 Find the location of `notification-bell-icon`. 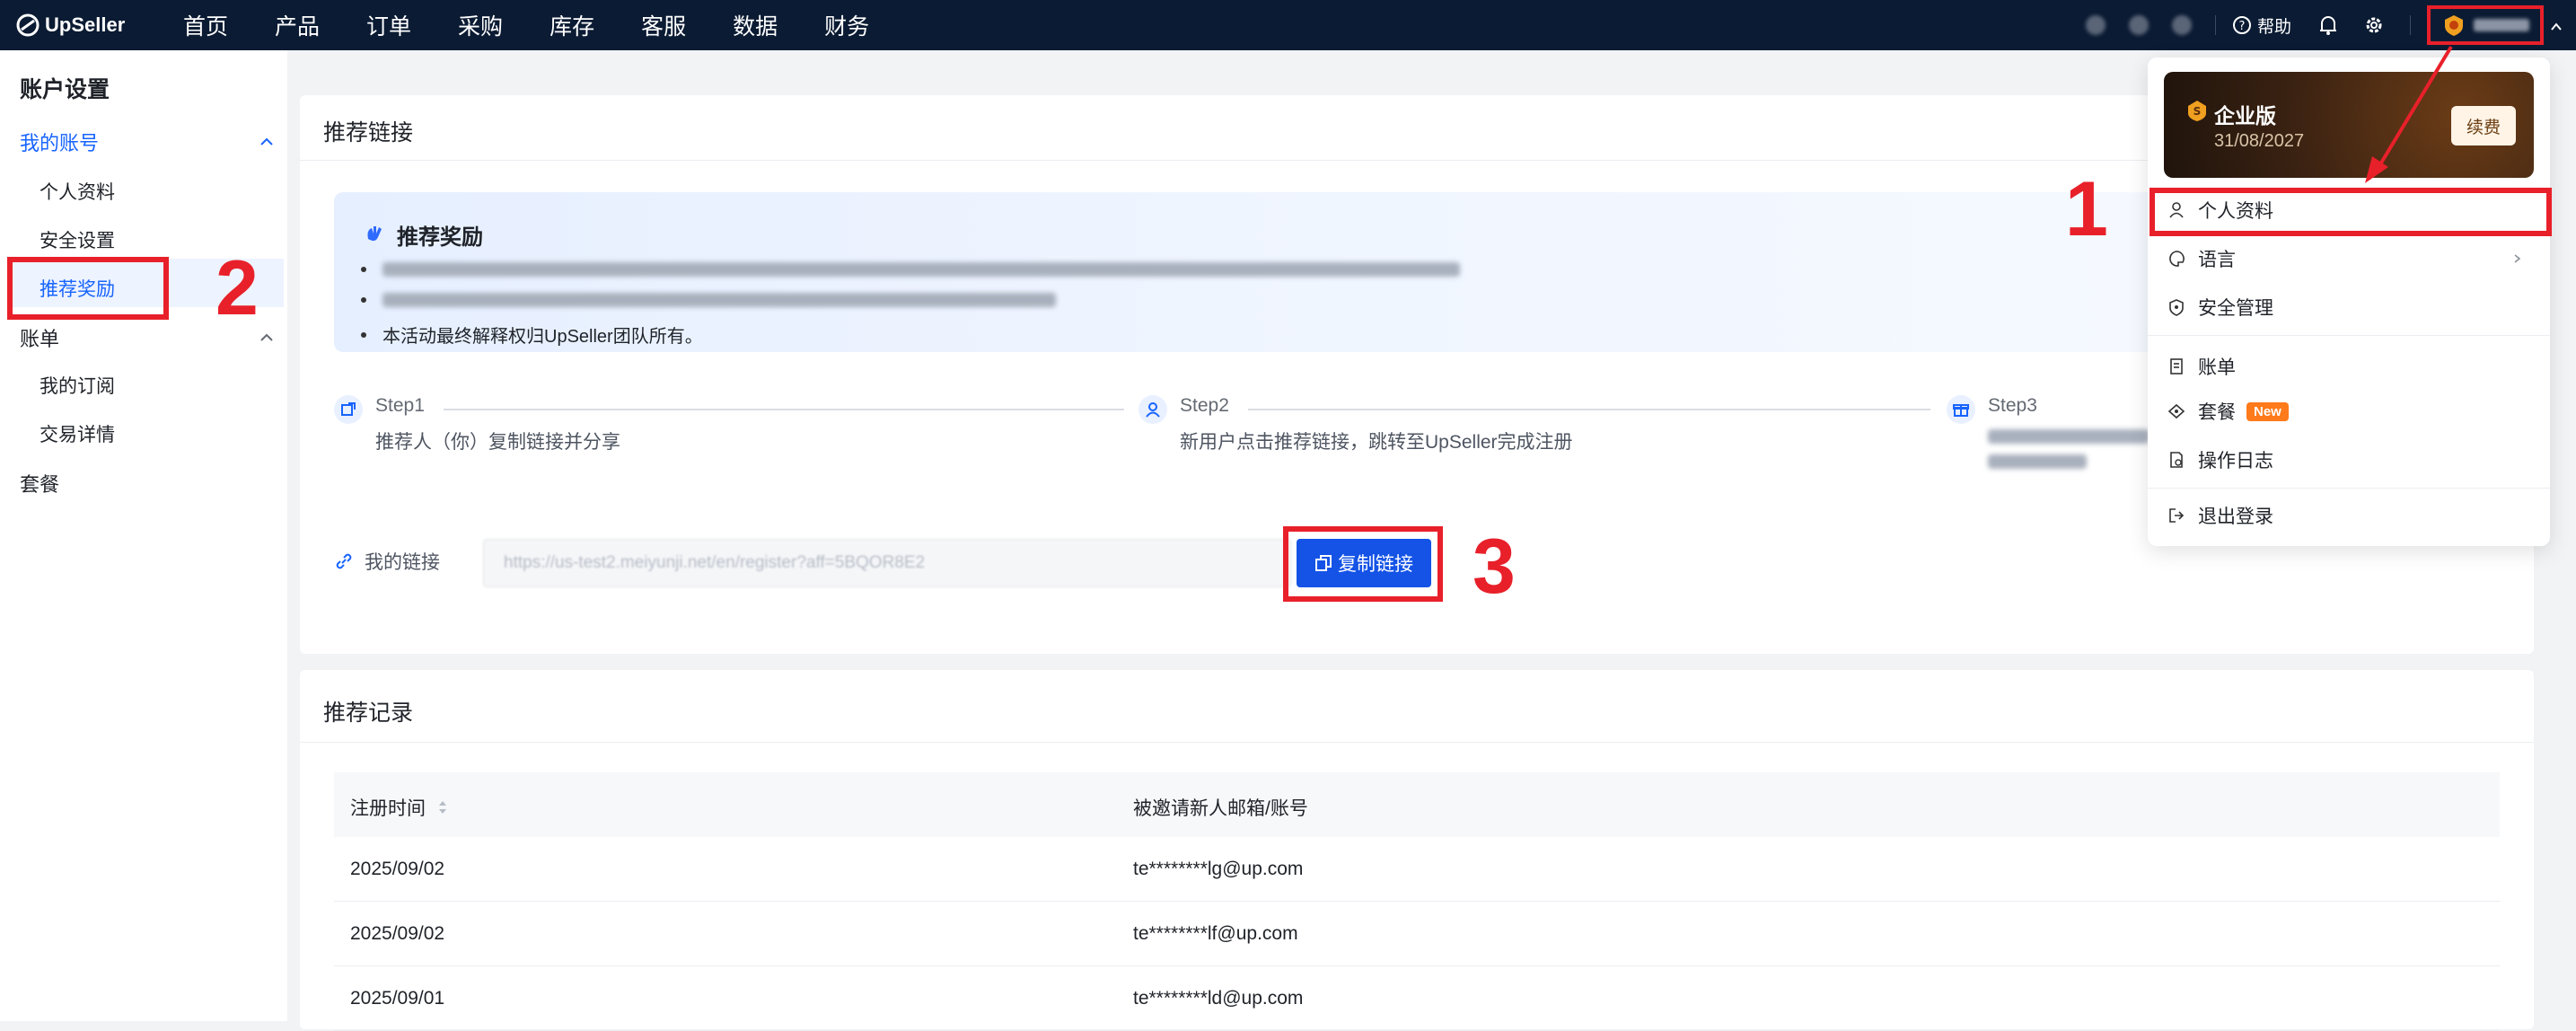

notification-bell-icon is located at coordinates (2328, 25).